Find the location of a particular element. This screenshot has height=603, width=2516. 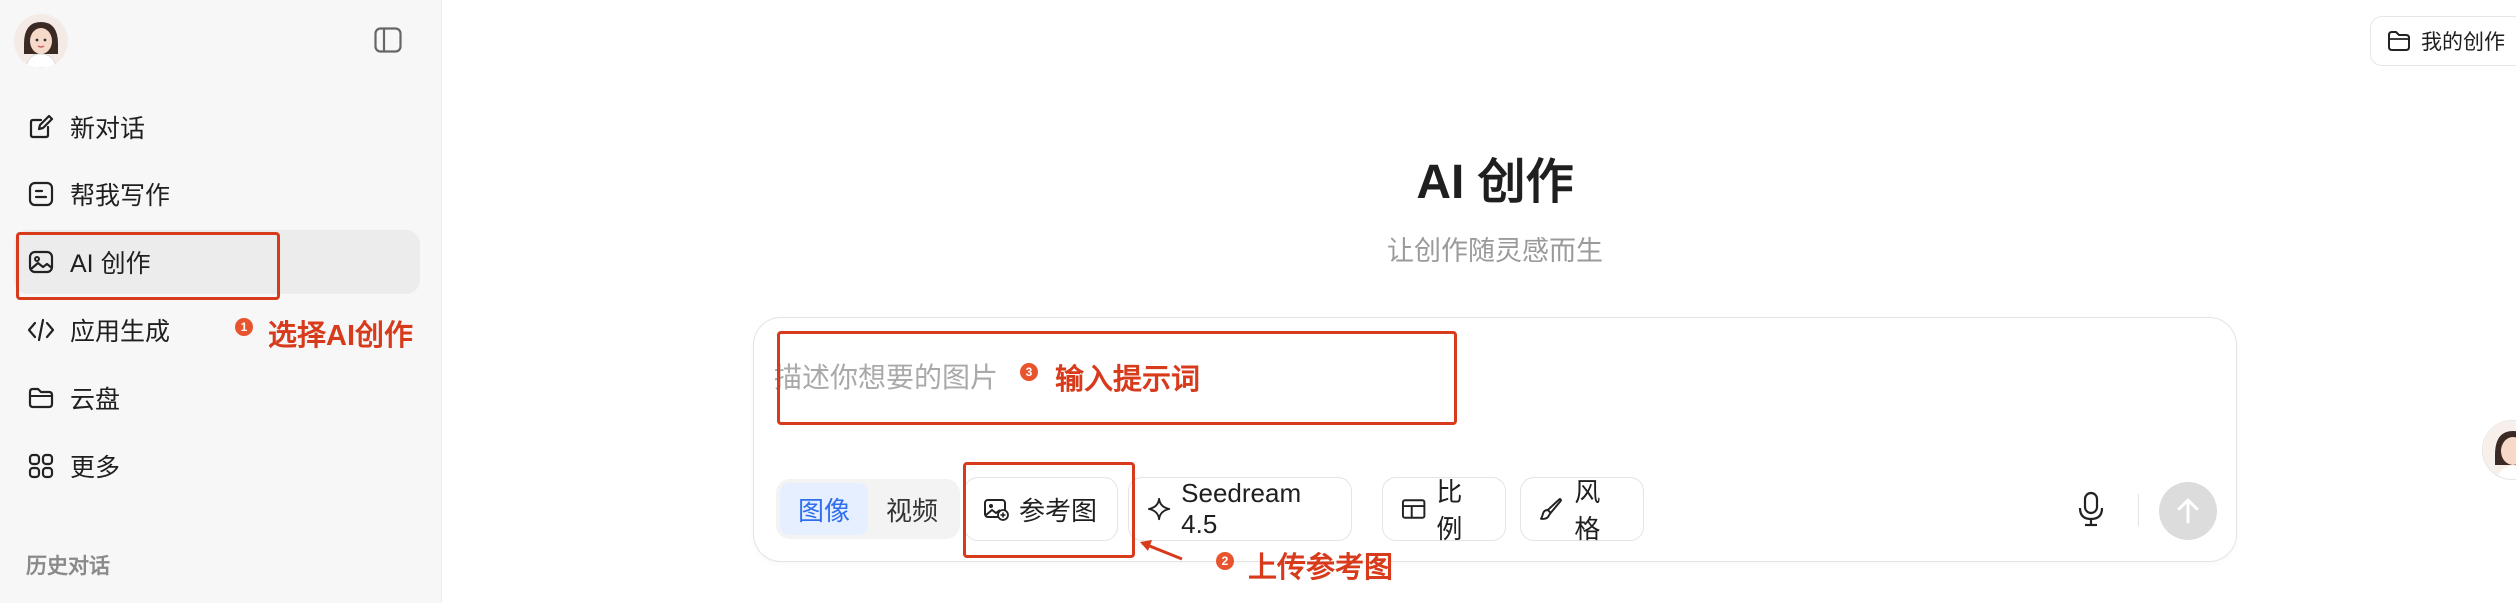

annotation-number: 3 is located at coordinates (1029, 372).